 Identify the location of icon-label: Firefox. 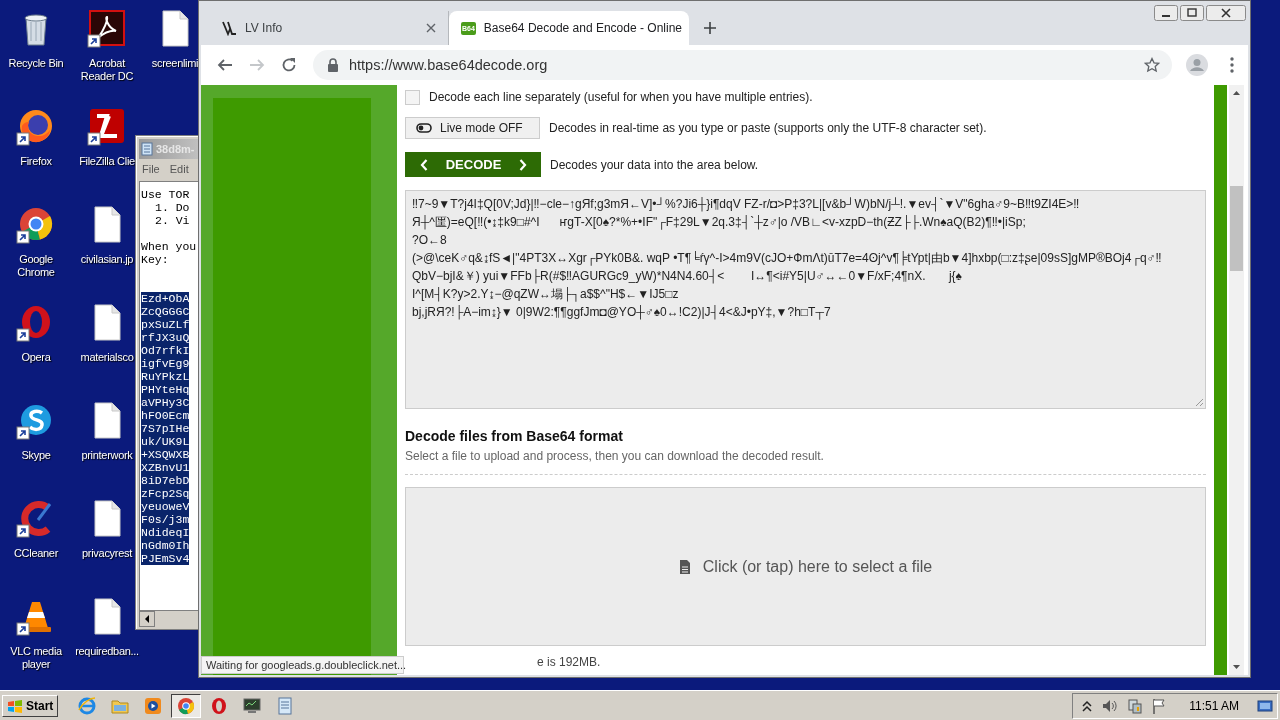
(36, 161).